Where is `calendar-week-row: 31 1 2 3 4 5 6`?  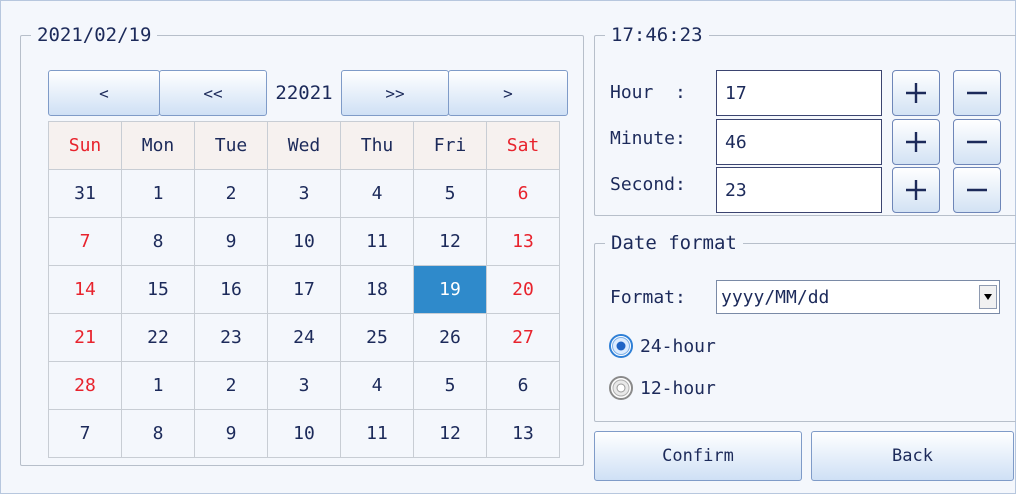
calendar-week-row: 31 1 2 3 4 5 6 is located at coordinates (304, 193).